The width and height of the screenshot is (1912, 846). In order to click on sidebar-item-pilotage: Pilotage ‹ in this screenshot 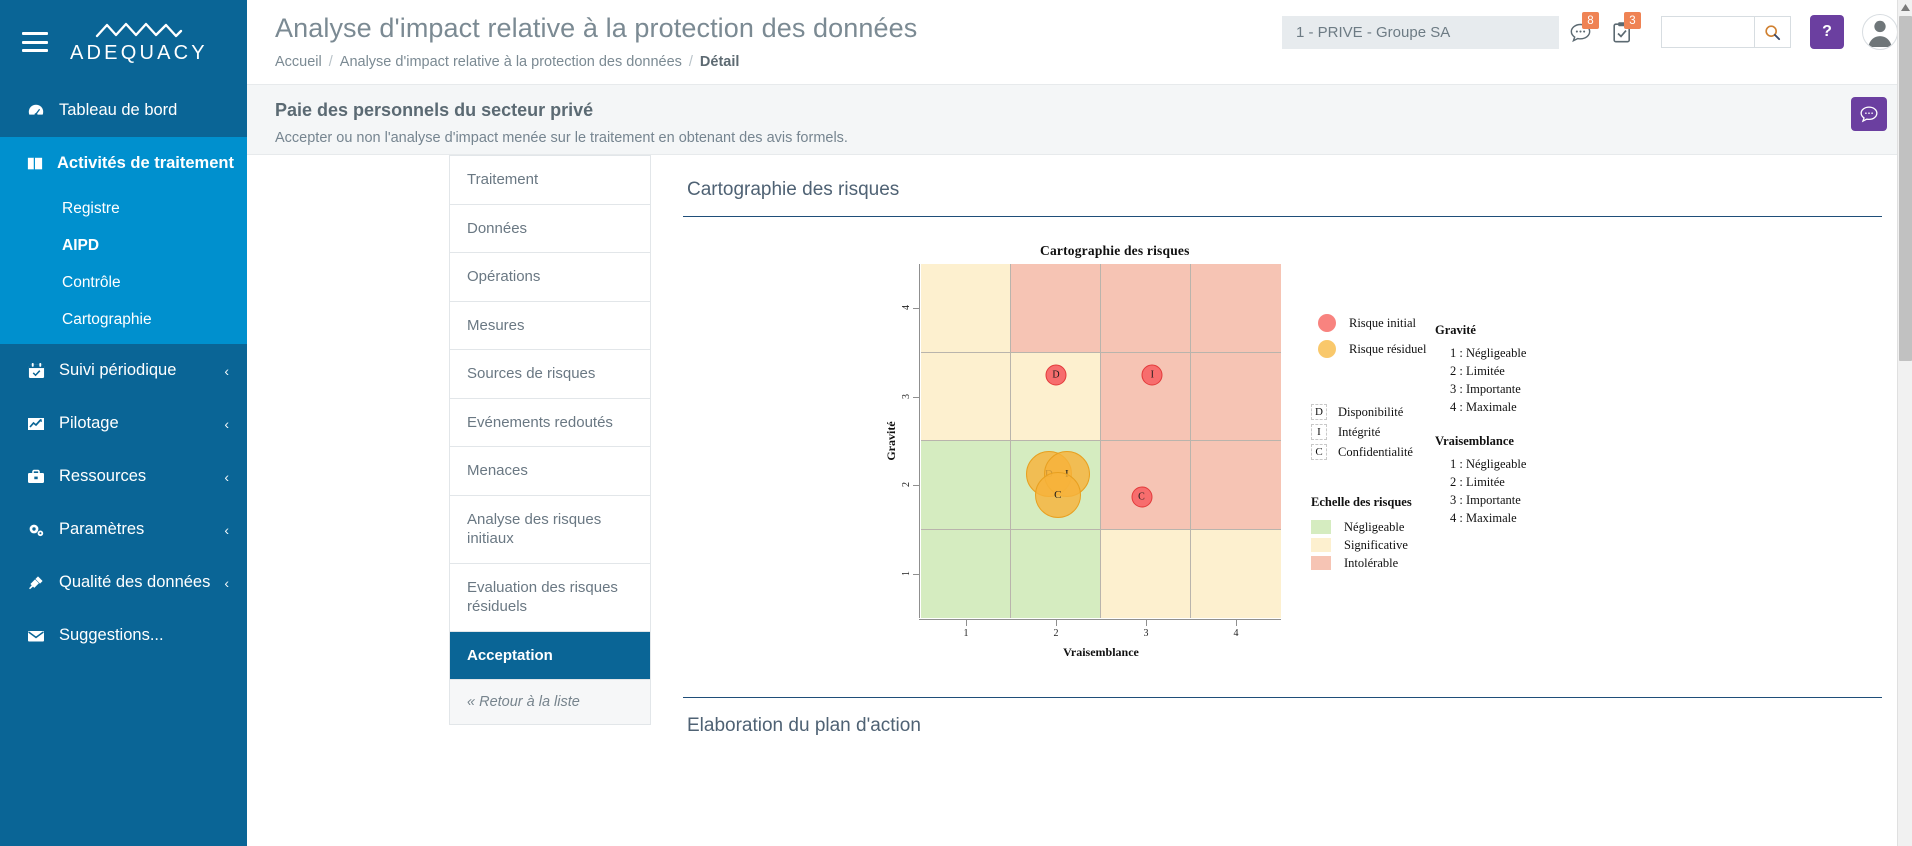, I will do `click(123, 423)`.